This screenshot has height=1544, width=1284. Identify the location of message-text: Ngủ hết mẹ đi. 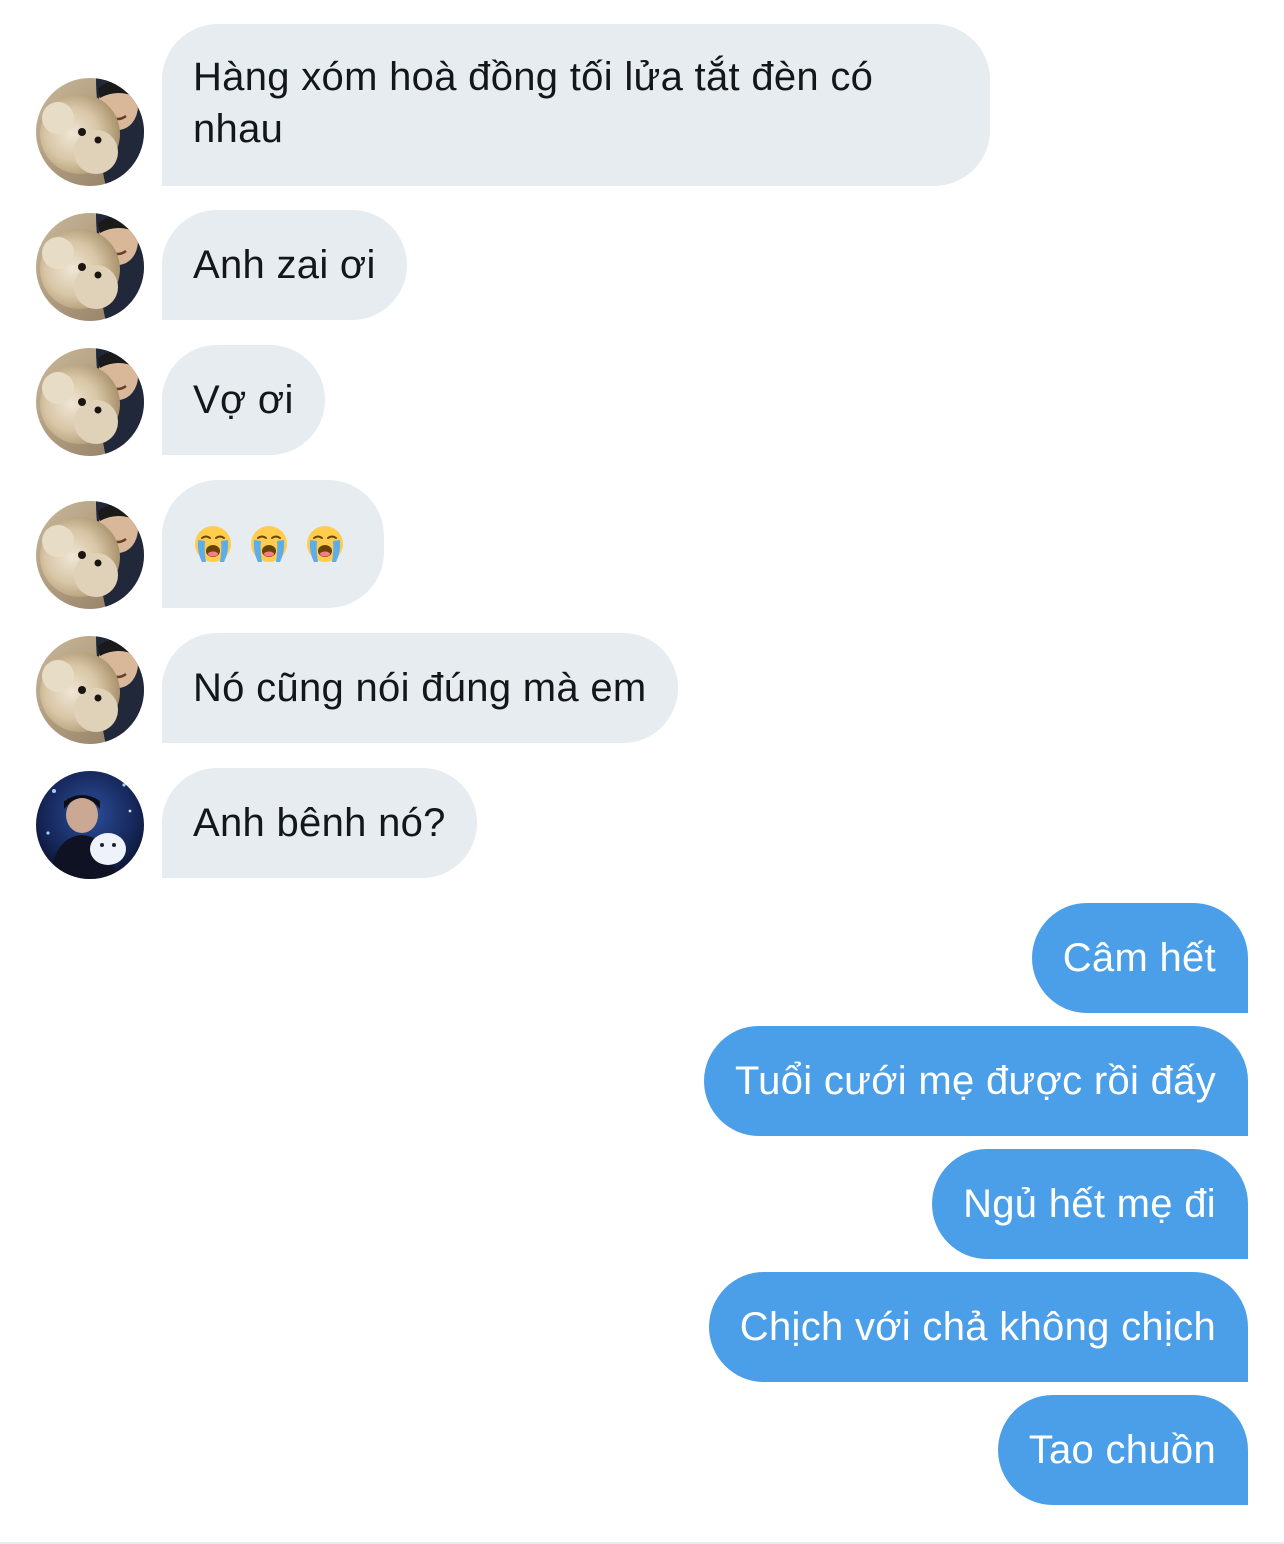
(1089, 1204).